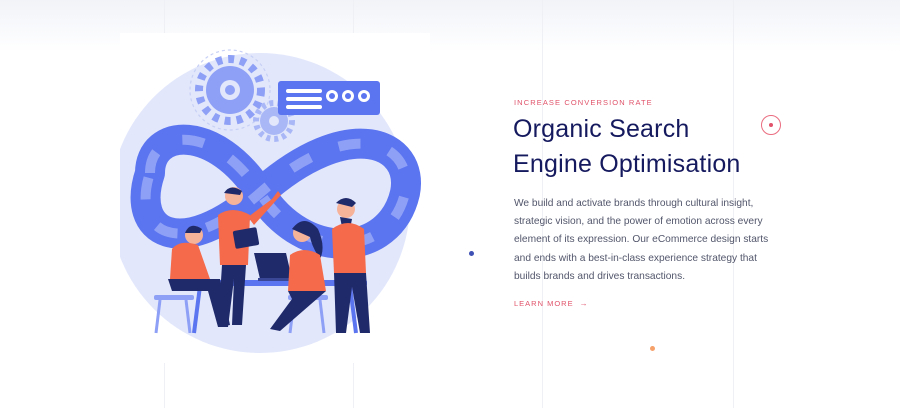 The image size is (900, 408). Describe the element at coordinates (544, 303) in the screenshot. I see `learn-more-label: LEARN MORE` at that location.